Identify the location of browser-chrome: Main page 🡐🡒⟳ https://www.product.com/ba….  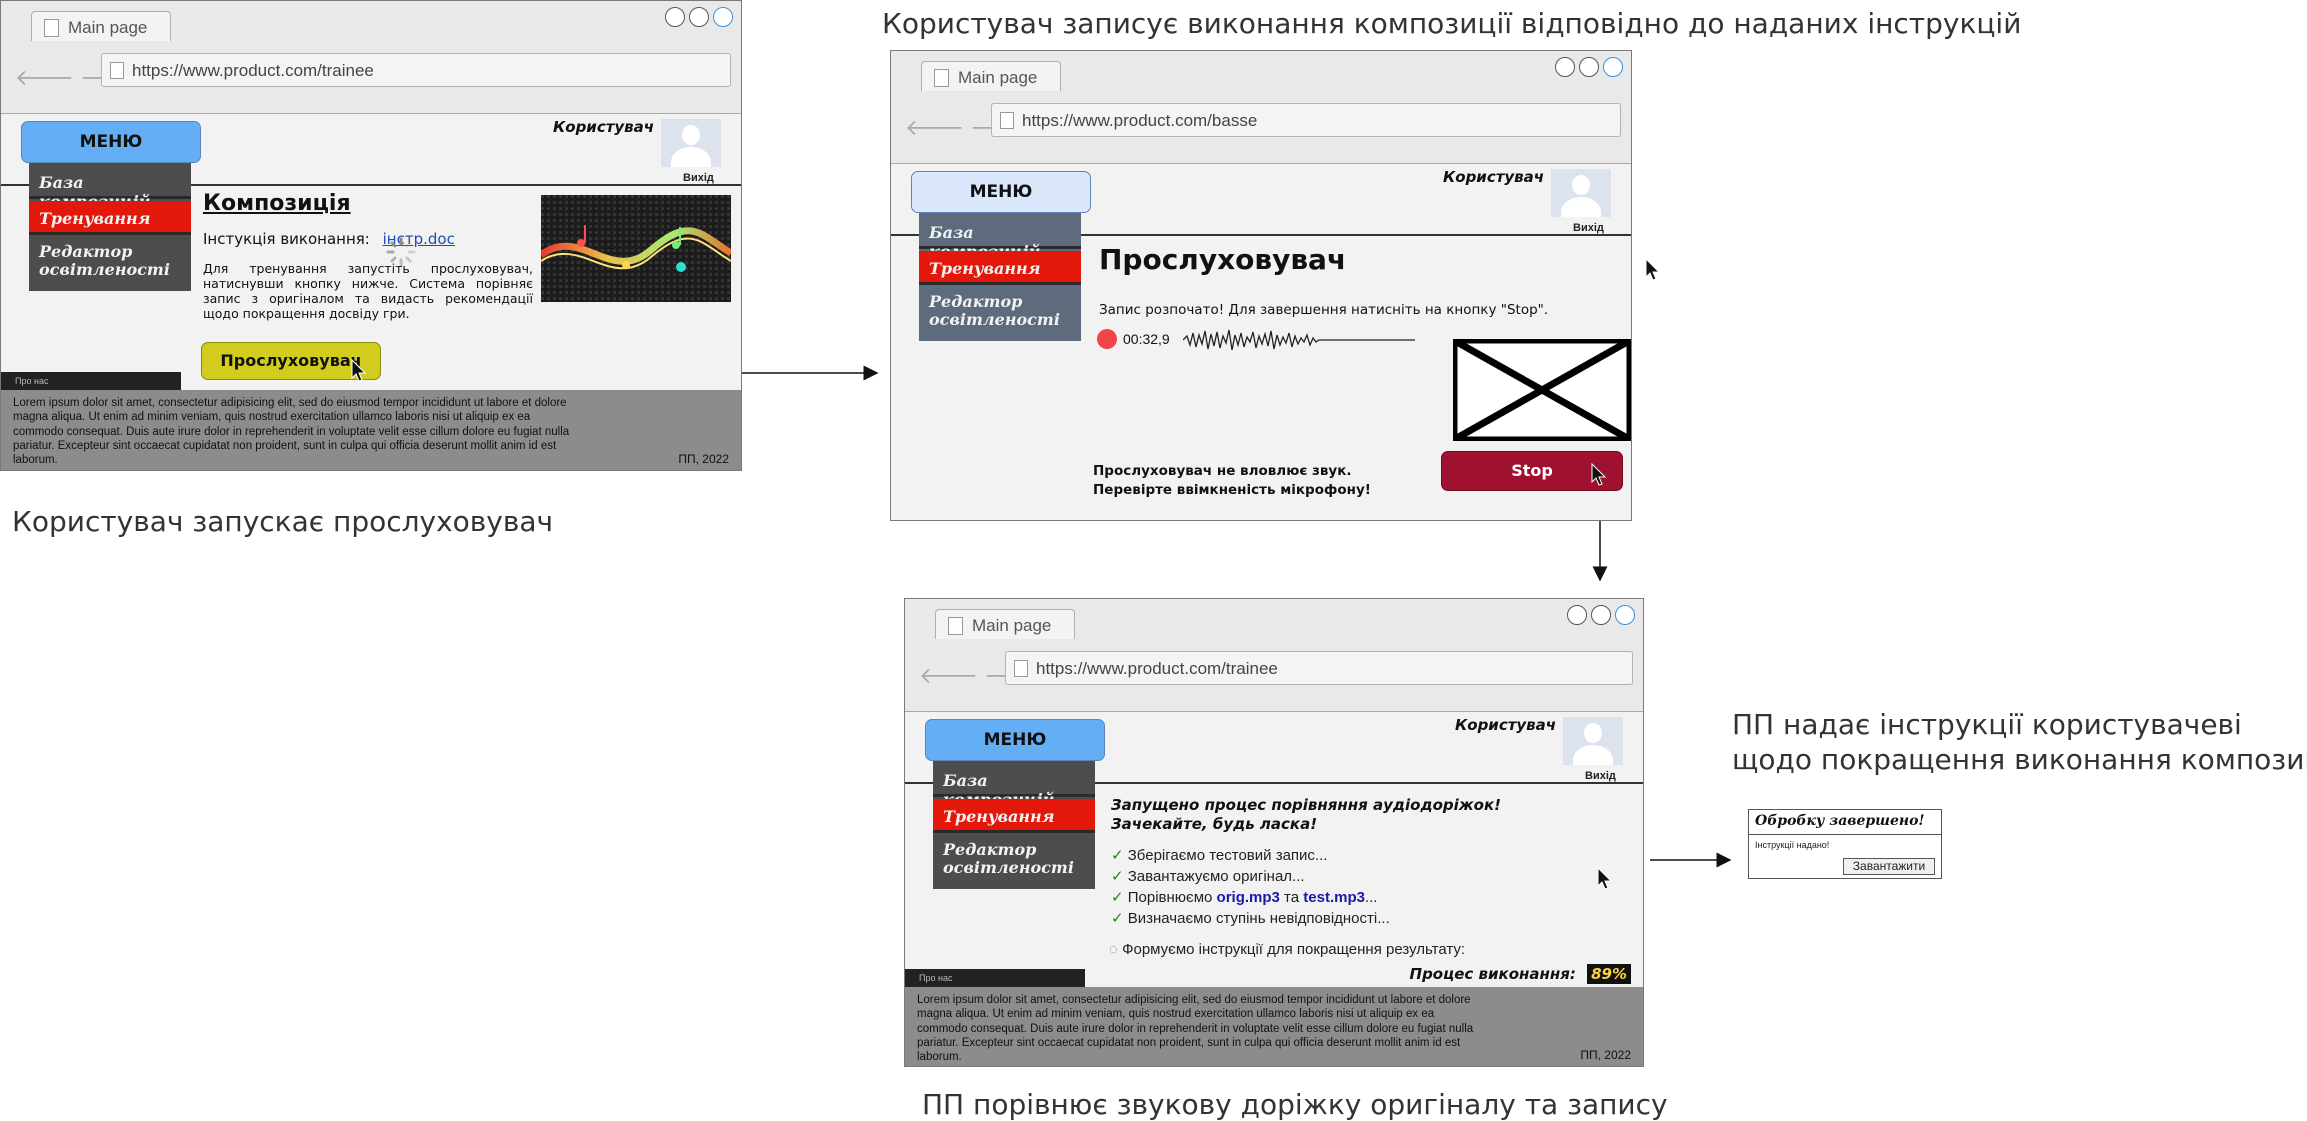
(1261, 107).